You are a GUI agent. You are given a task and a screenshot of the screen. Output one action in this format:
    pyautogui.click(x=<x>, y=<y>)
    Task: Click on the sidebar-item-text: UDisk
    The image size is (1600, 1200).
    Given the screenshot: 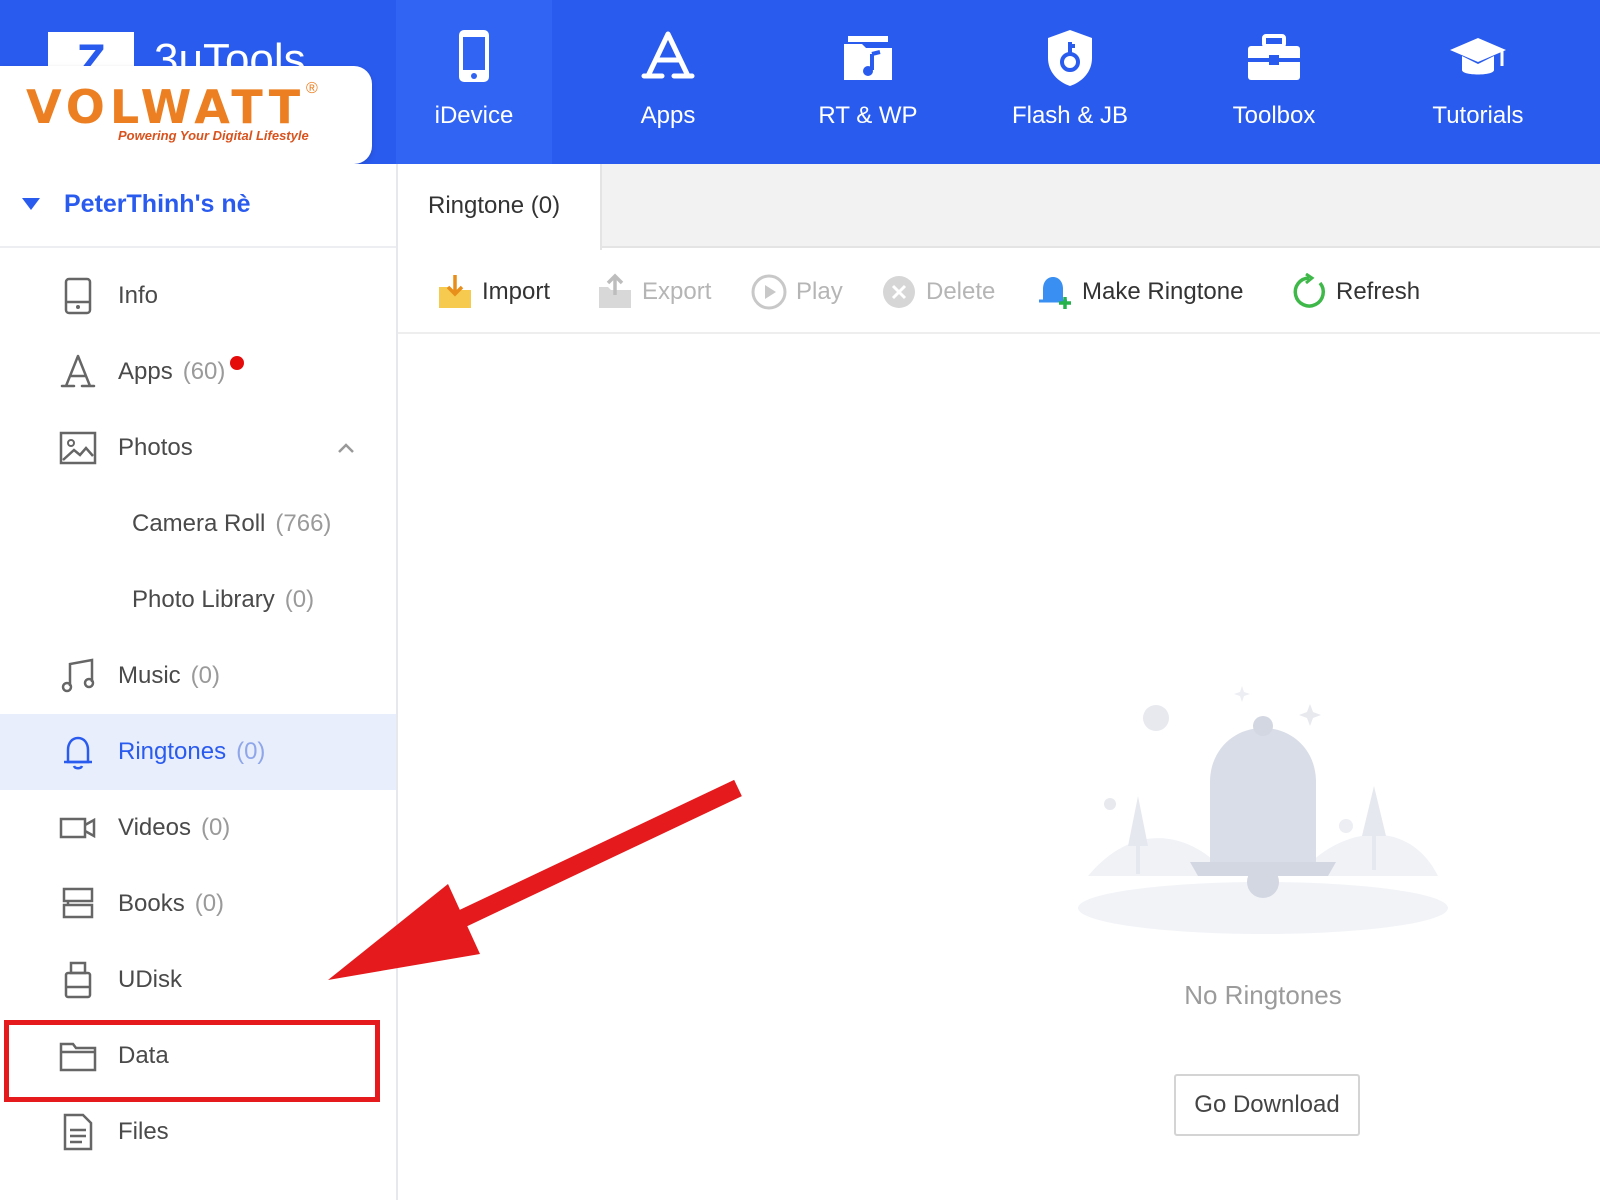 What is the action you would take?
    pyautogui.click(x=150, y=979)
    